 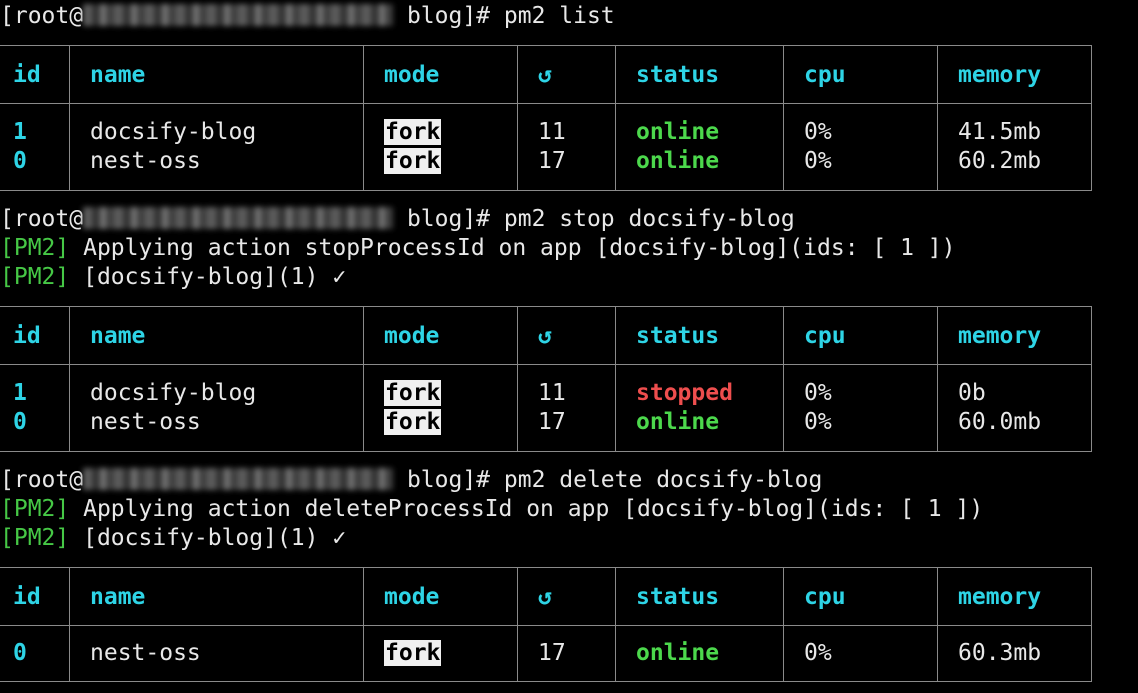 What do you see at coordinates (20, 132) in the screenshot?
I see `process-id: 1` at bounding box center [20, 132].